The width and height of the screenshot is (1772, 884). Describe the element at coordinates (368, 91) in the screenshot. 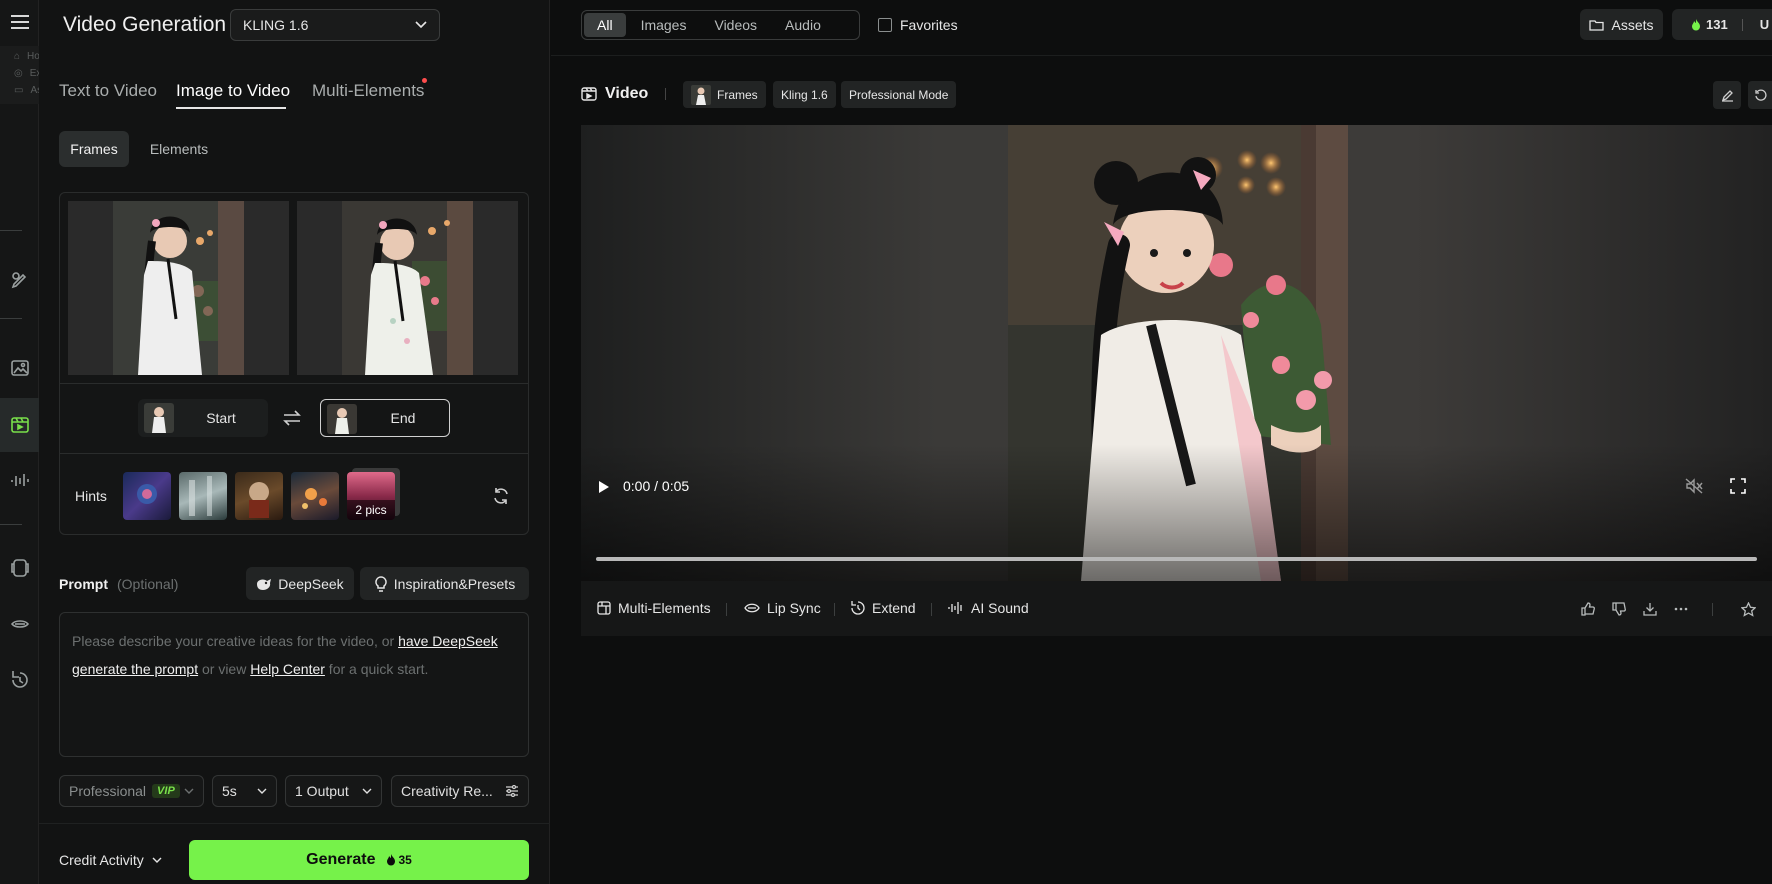

I see `tab-multi-elements: Multi-Elements` at that location.